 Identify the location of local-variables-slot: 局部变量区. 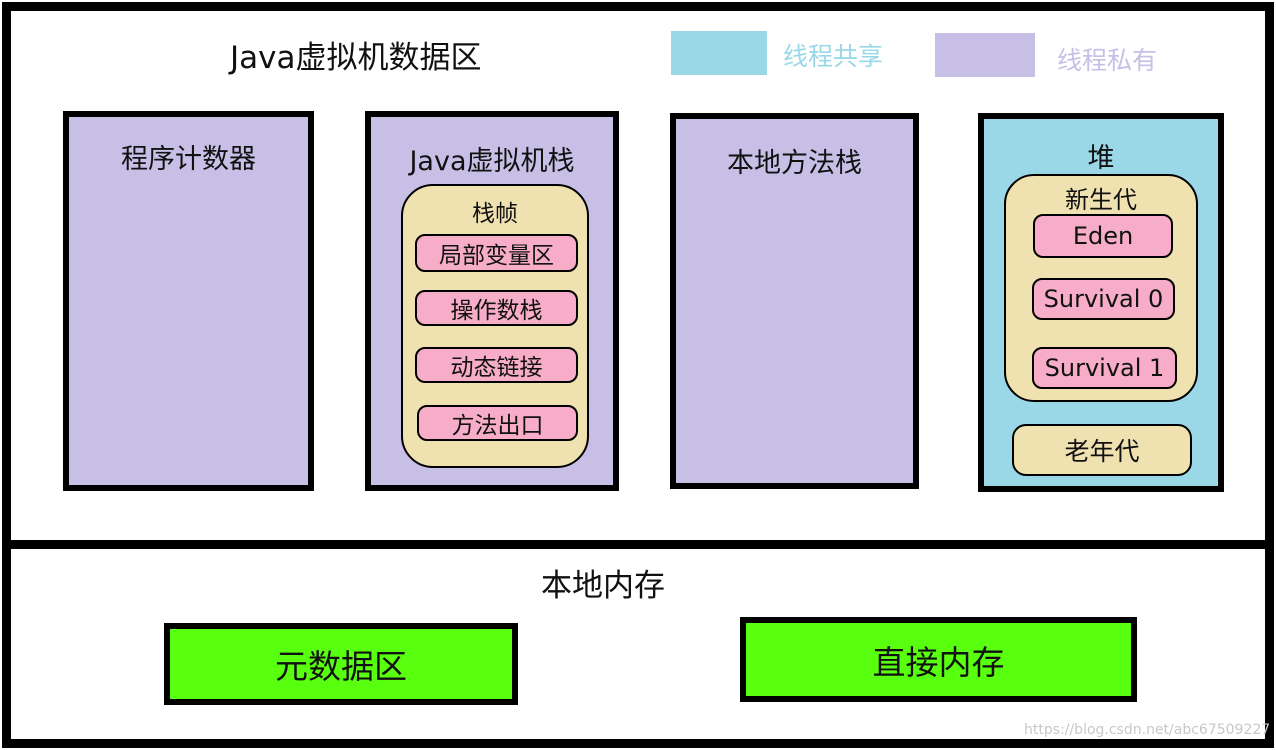
(496, 253).